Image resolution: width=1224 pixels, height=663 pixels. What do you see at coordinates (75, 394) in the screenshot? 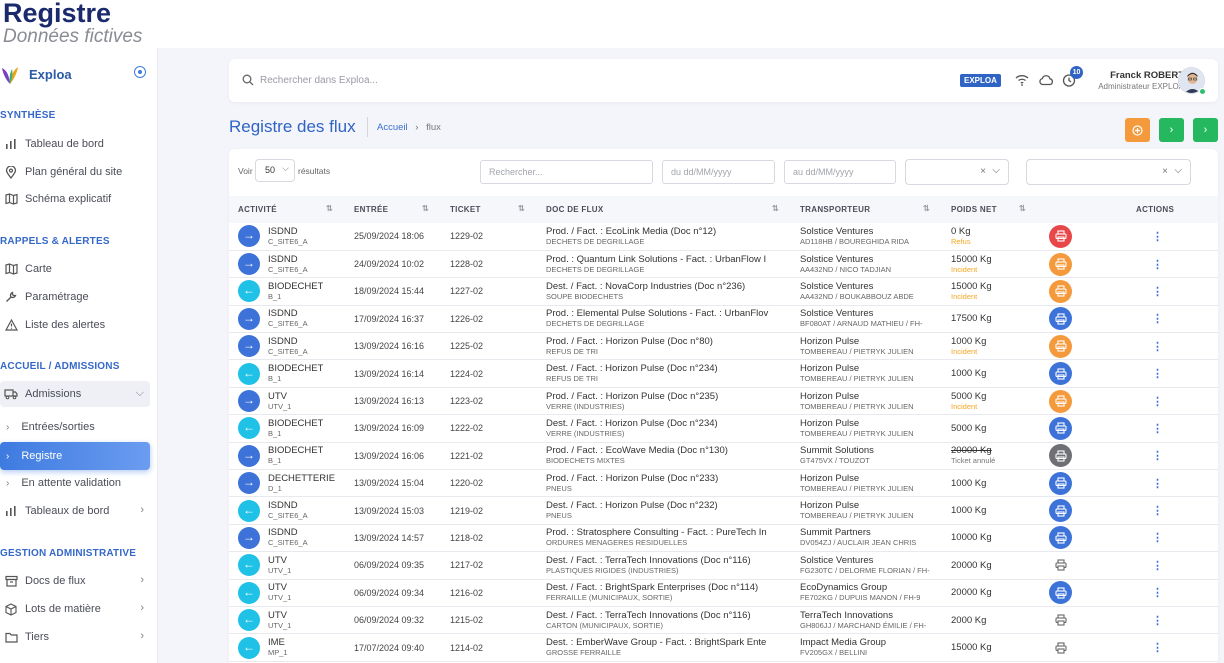
I see `sidebar-item-admissions: Admissions ⌵` at bounding box center [75, 394].